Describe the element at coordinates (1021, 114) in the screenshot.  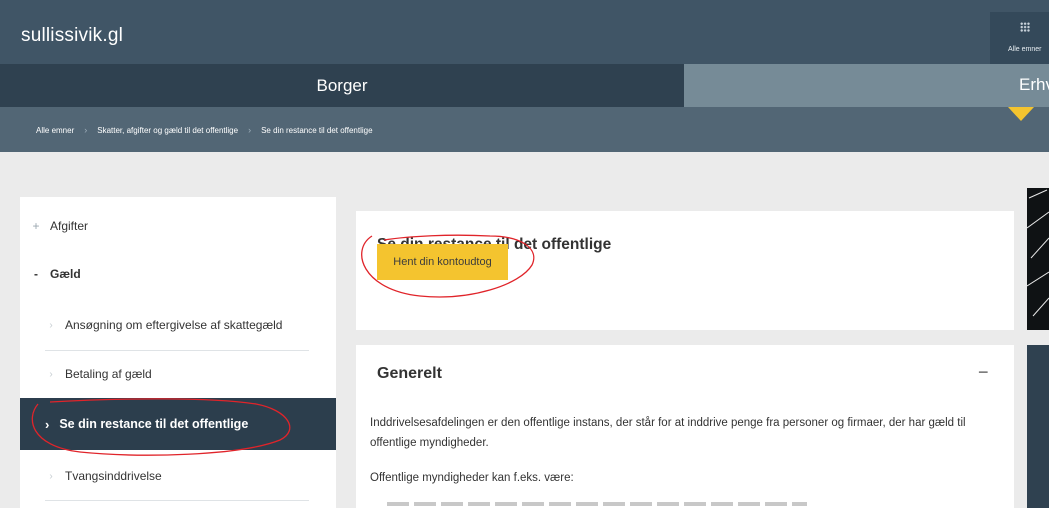
I see `active-tab-pointer-icon` at that location.